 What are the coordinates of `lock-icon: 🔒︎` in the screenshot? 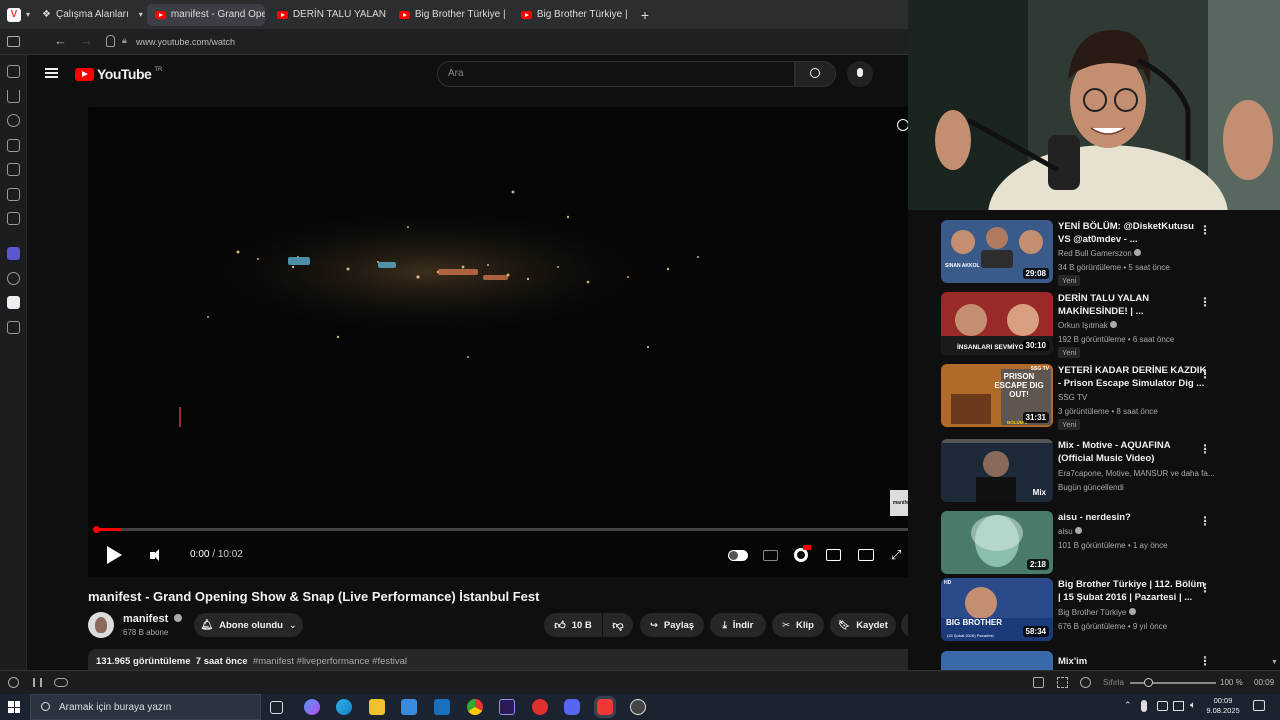 It's located at (124, 40).